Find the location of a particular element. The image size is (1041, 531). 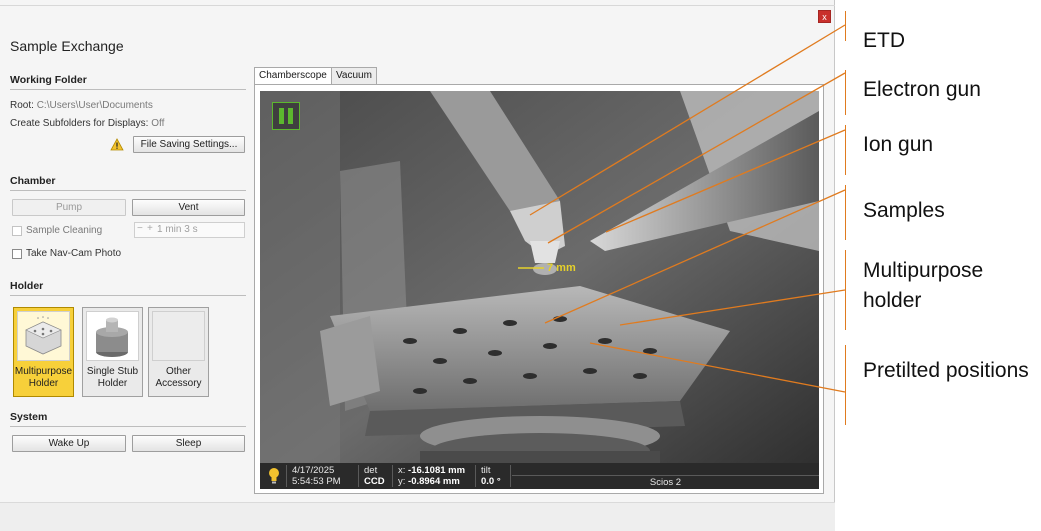

samples-leader-line is located at coordinates (695, 256).